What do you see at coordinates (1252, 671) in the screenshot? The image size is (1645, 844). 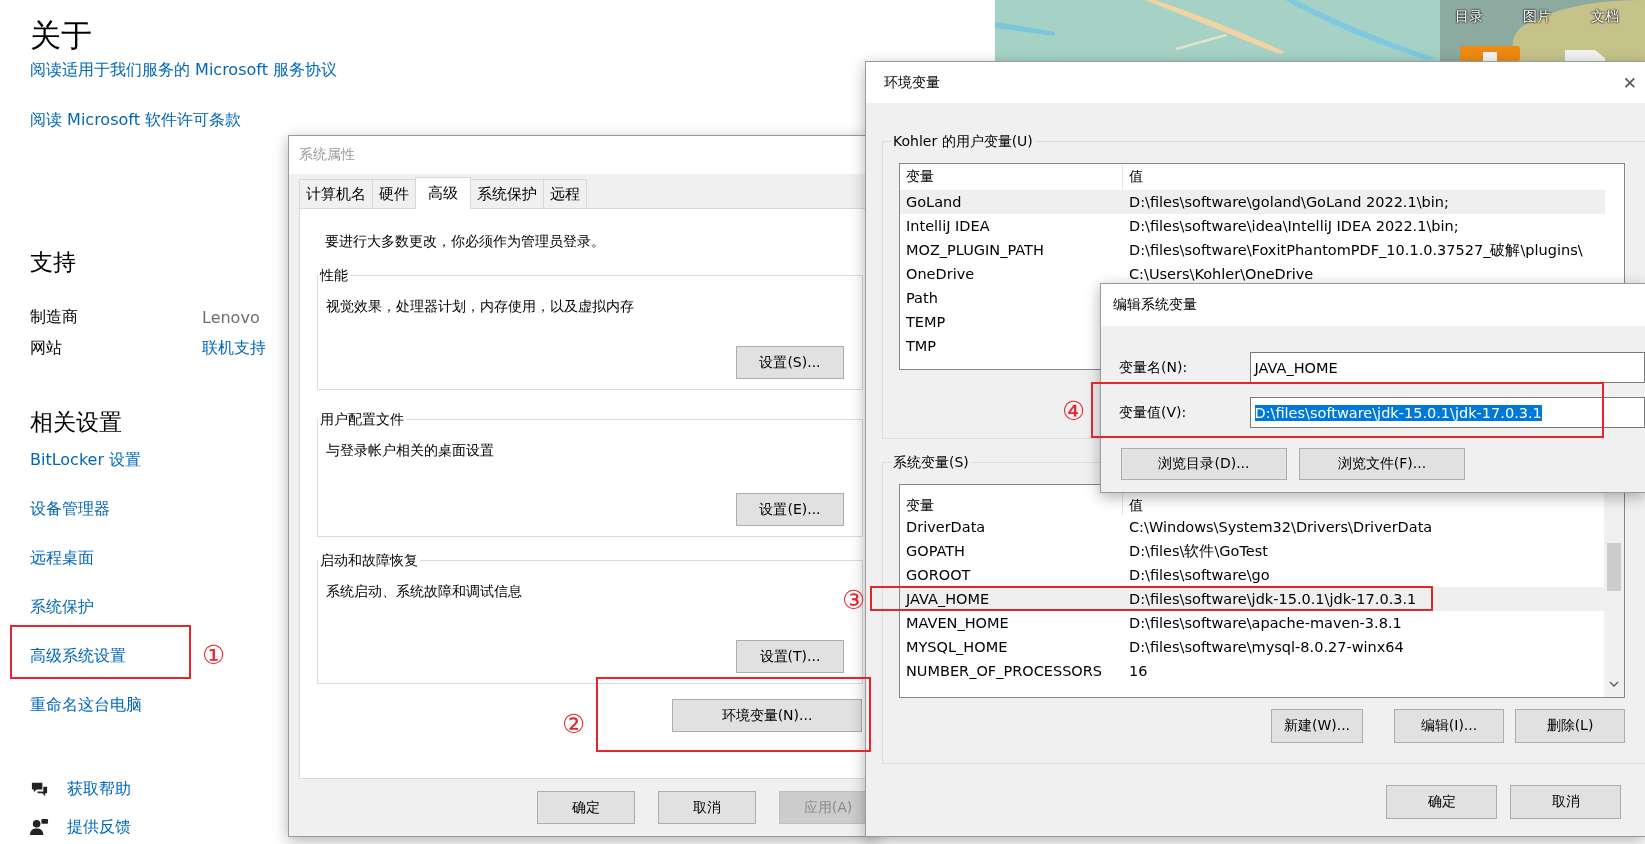 I see `table-row: NUMBER_OF_PROCESSORS 16` at bounding box center [1252, 671].